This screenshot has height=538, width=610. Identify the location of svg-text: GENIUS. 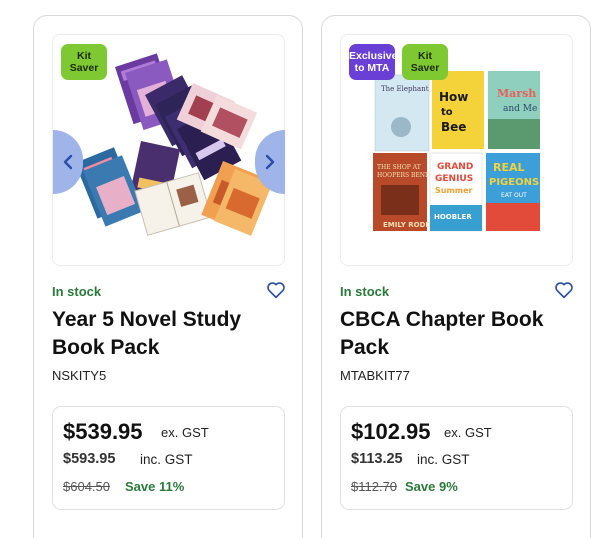
(454, 179).